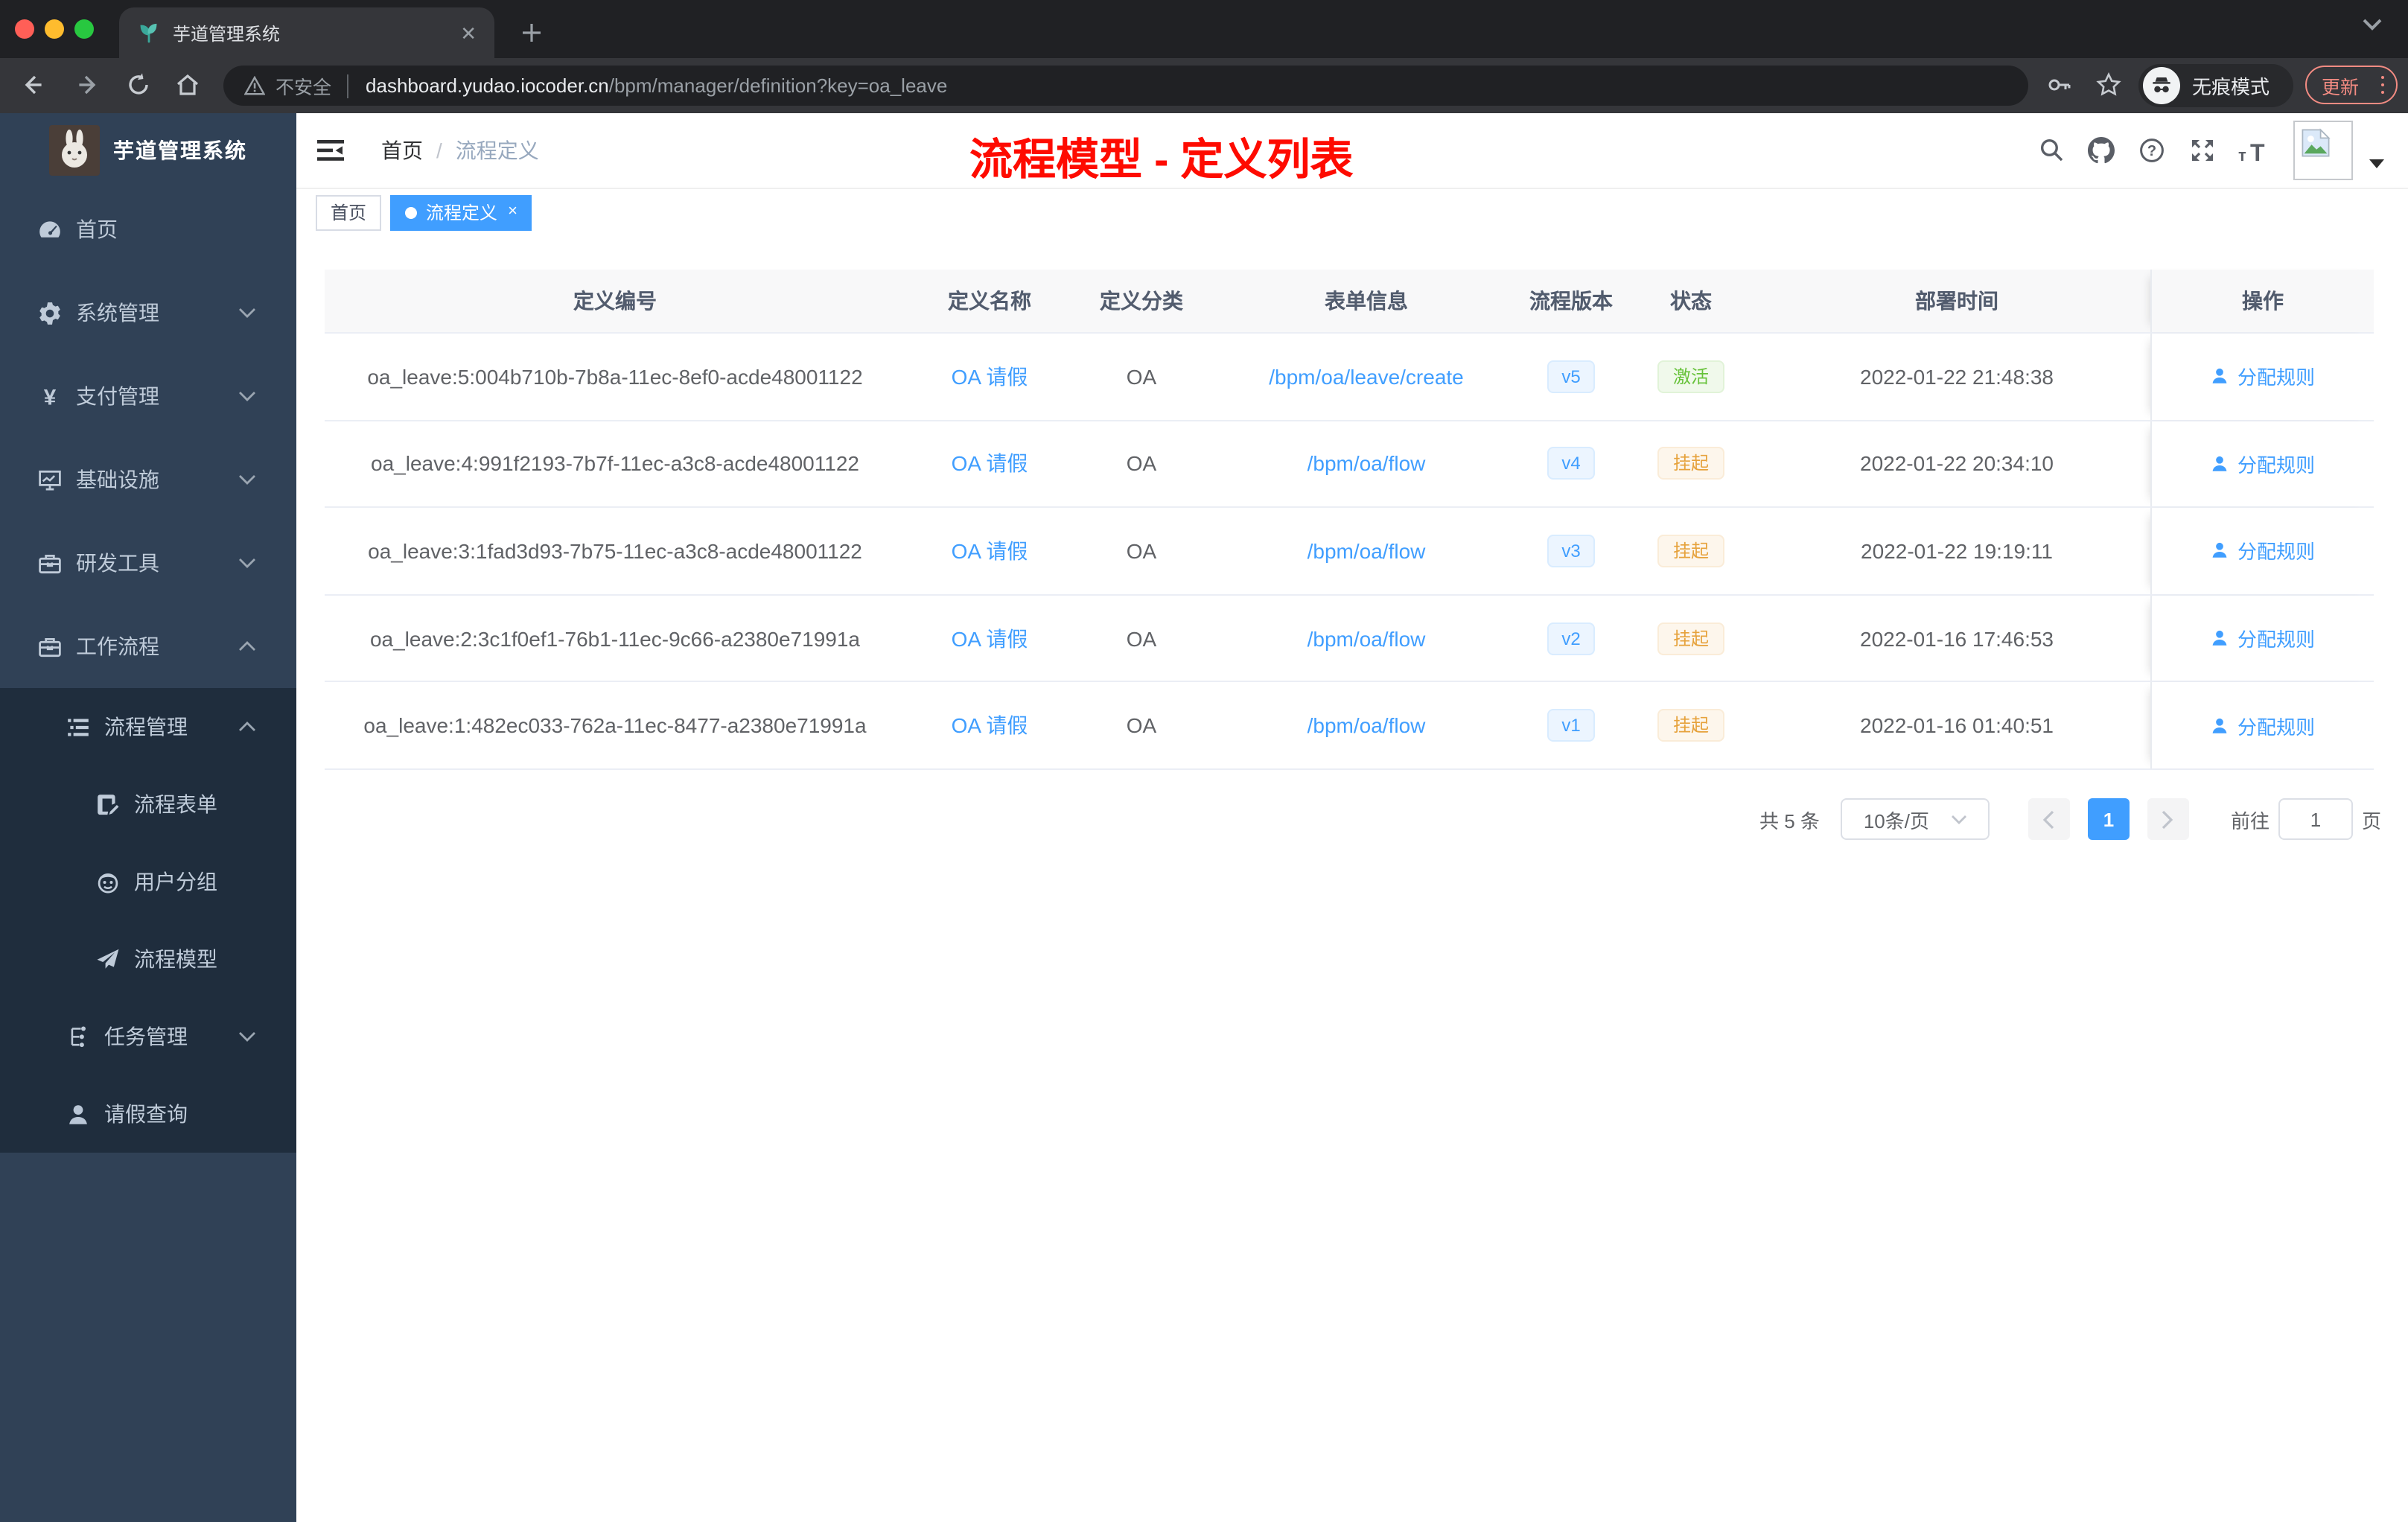 The height and width of the screenshot is (1522, 2408). Describe the element at coordinates (148, 881) in the screenshot. I see `sidebar-item-user-group: 用户分组` at that location.